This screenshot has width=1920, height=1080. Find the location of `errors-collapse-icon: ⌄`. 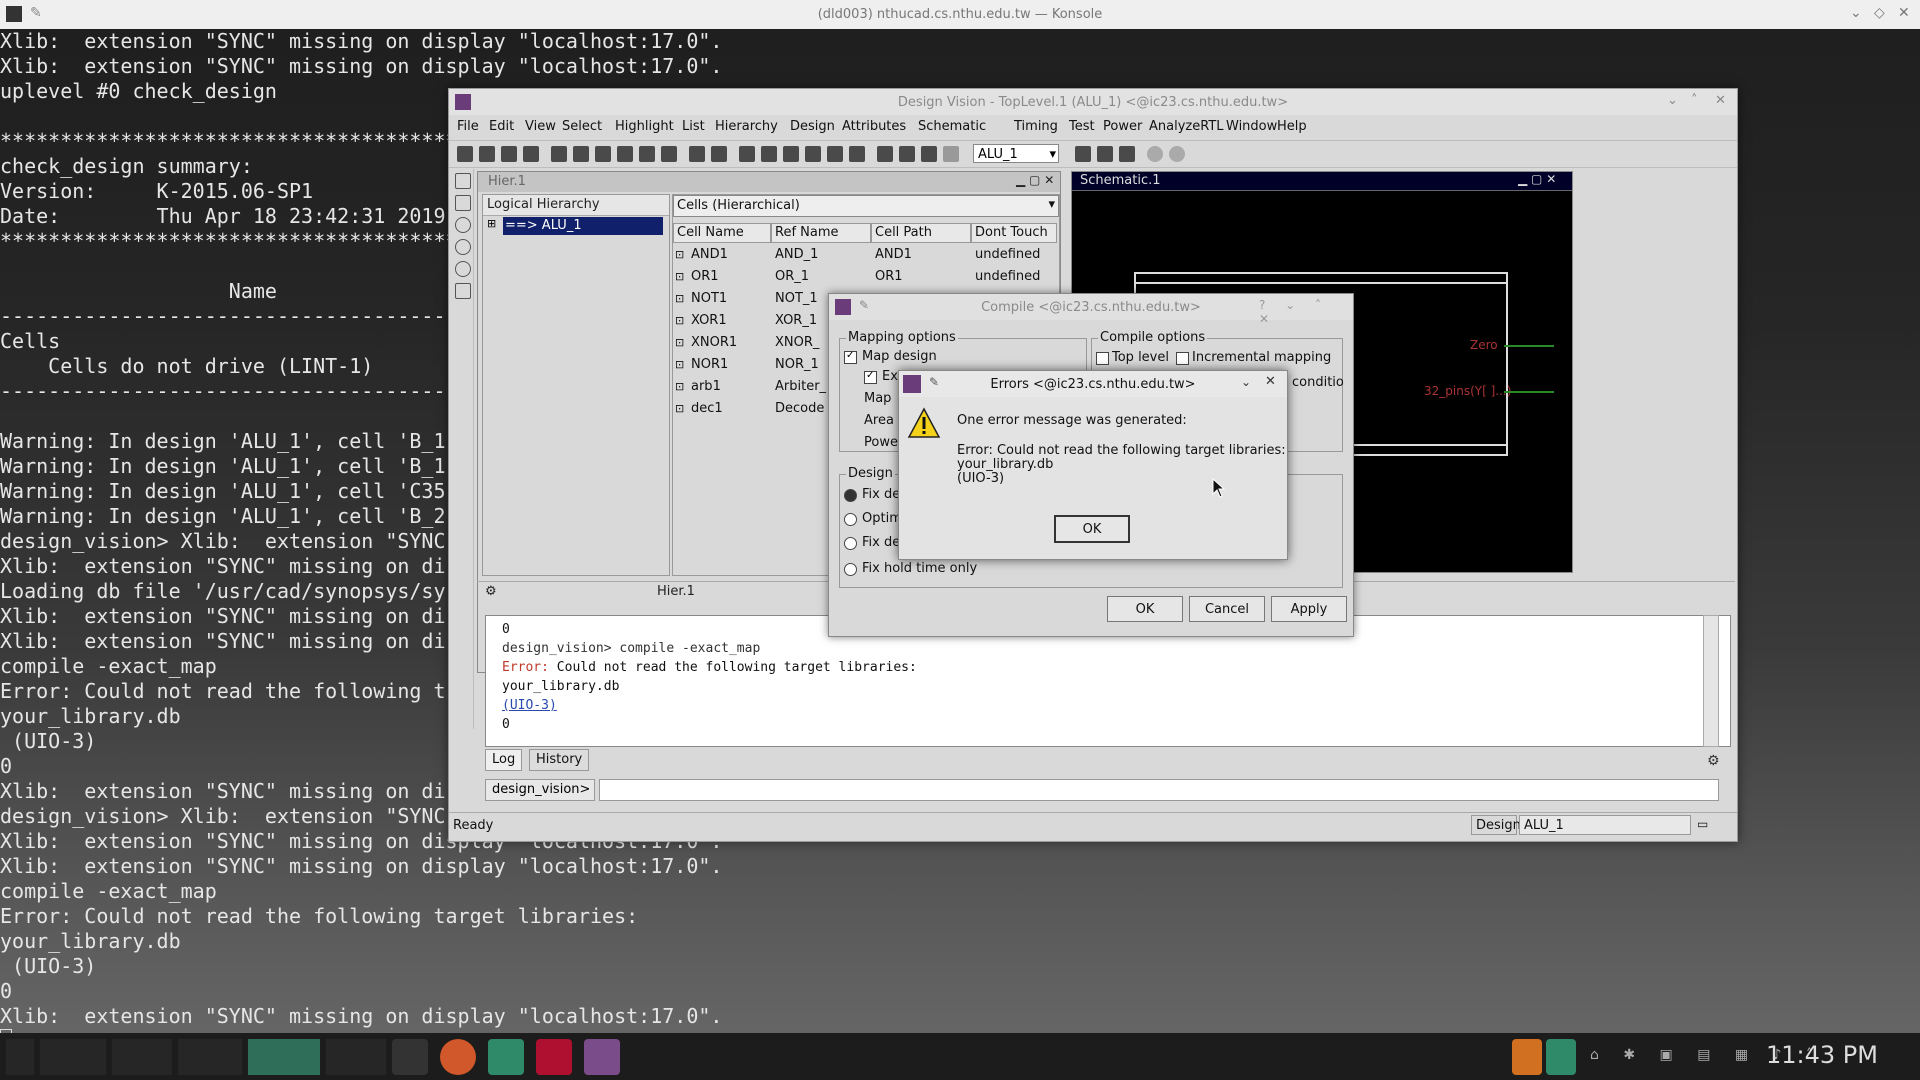

errors-collapse-icon: ⌄ is located at coordinates (1246, 382).